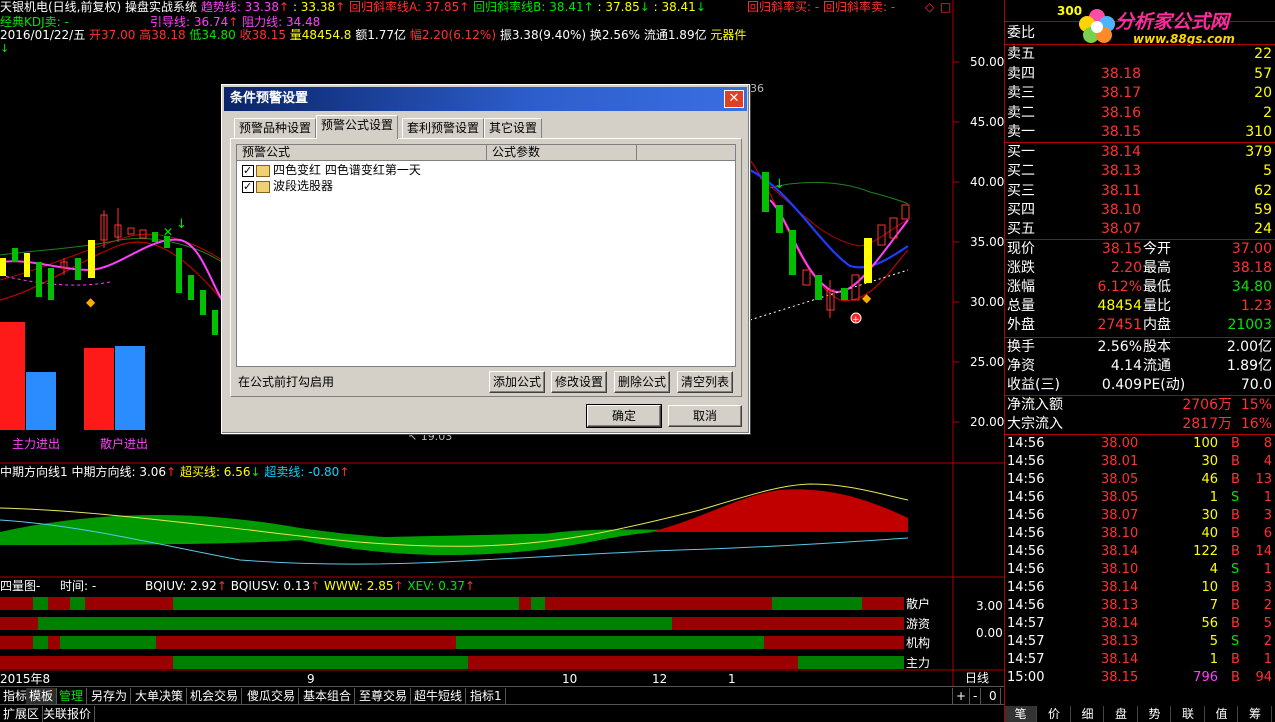 Image resolution: width=1275 pixels, height=722 pixels. I want to click on tab-basic-combo: 基本组合, so click(328, 696).